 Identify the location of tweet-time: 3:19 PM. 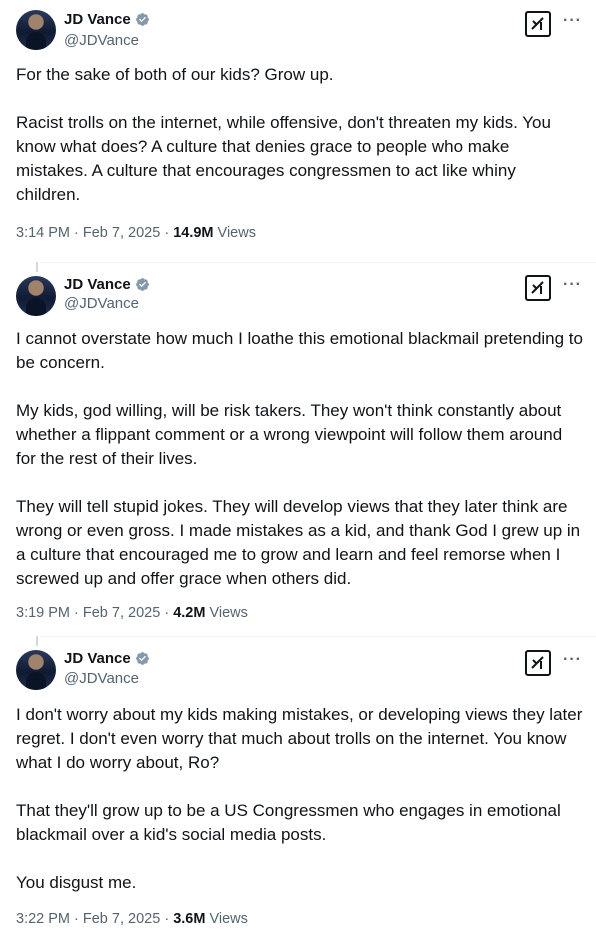
(43, 613).